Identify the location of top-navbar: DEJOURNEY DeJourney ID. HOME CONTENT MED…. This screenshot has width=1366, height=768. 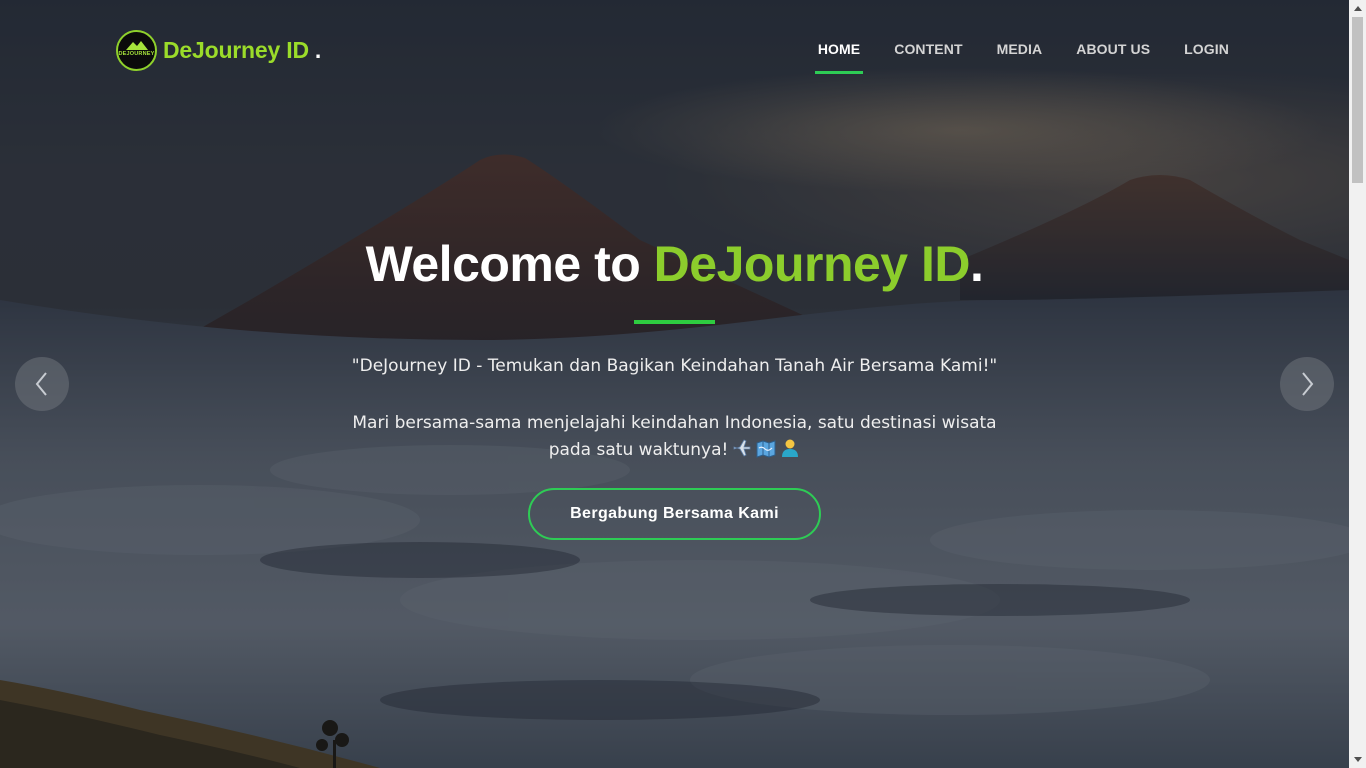
(674, 50).